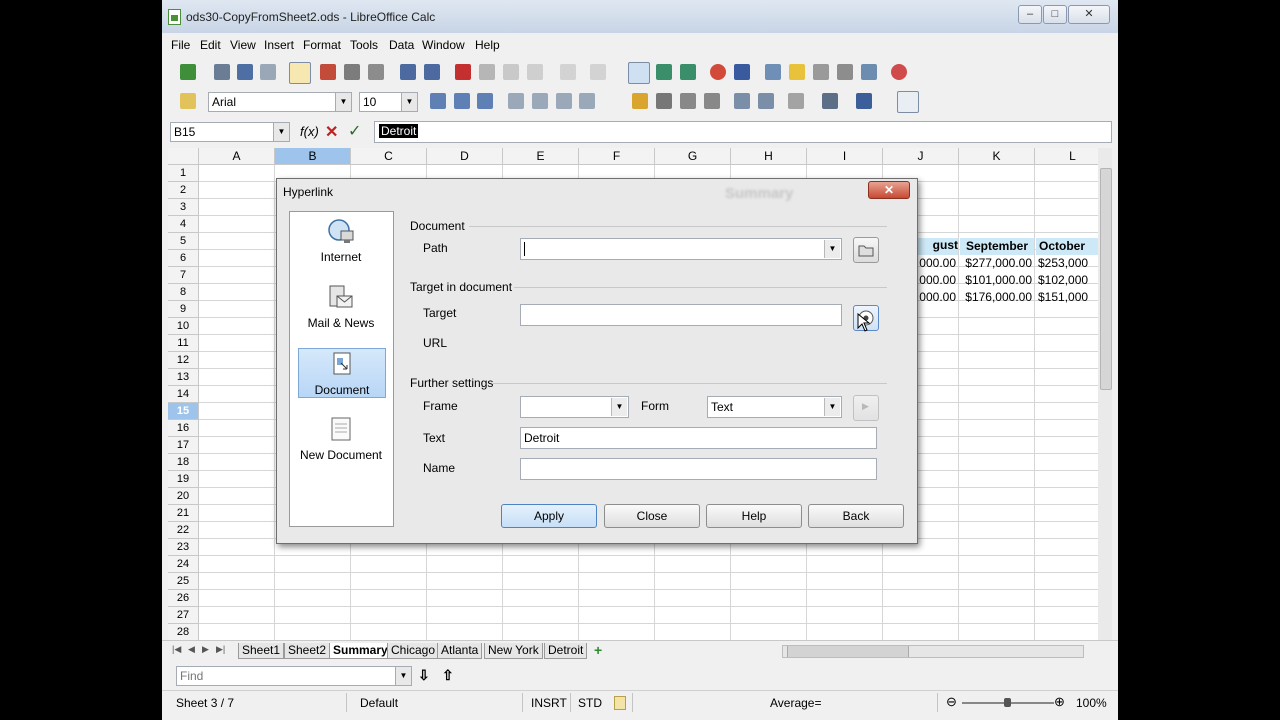 Image resolution: width=1280 pixels, height=720 pixels. Describe the element at coordinates (183, 496) in the screenshot. I see `row-header: 20` at that location.